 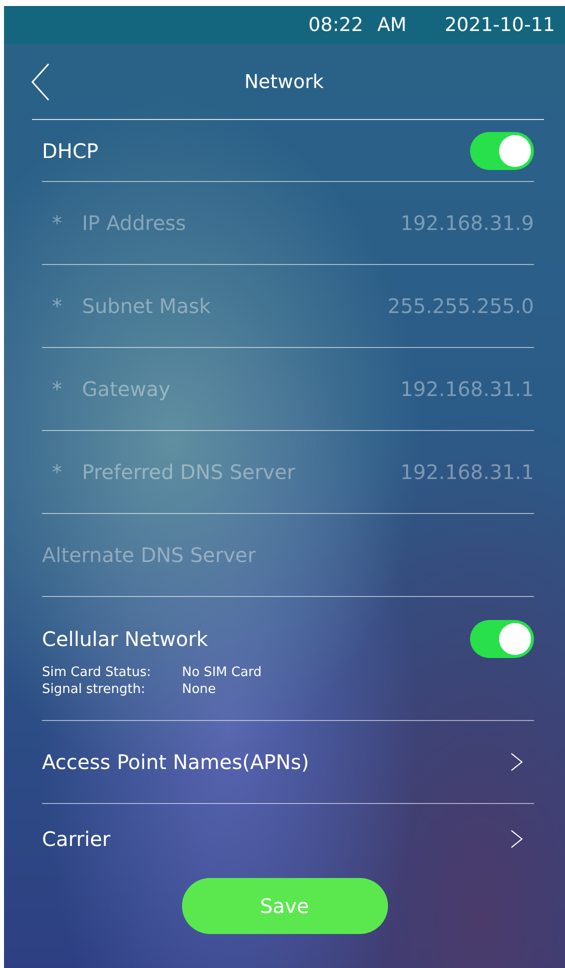 What do you see at coordinates (97, 672) in the screenshot?
I see `status-label: Sim Card Status:` at bounding box center [97, 672].